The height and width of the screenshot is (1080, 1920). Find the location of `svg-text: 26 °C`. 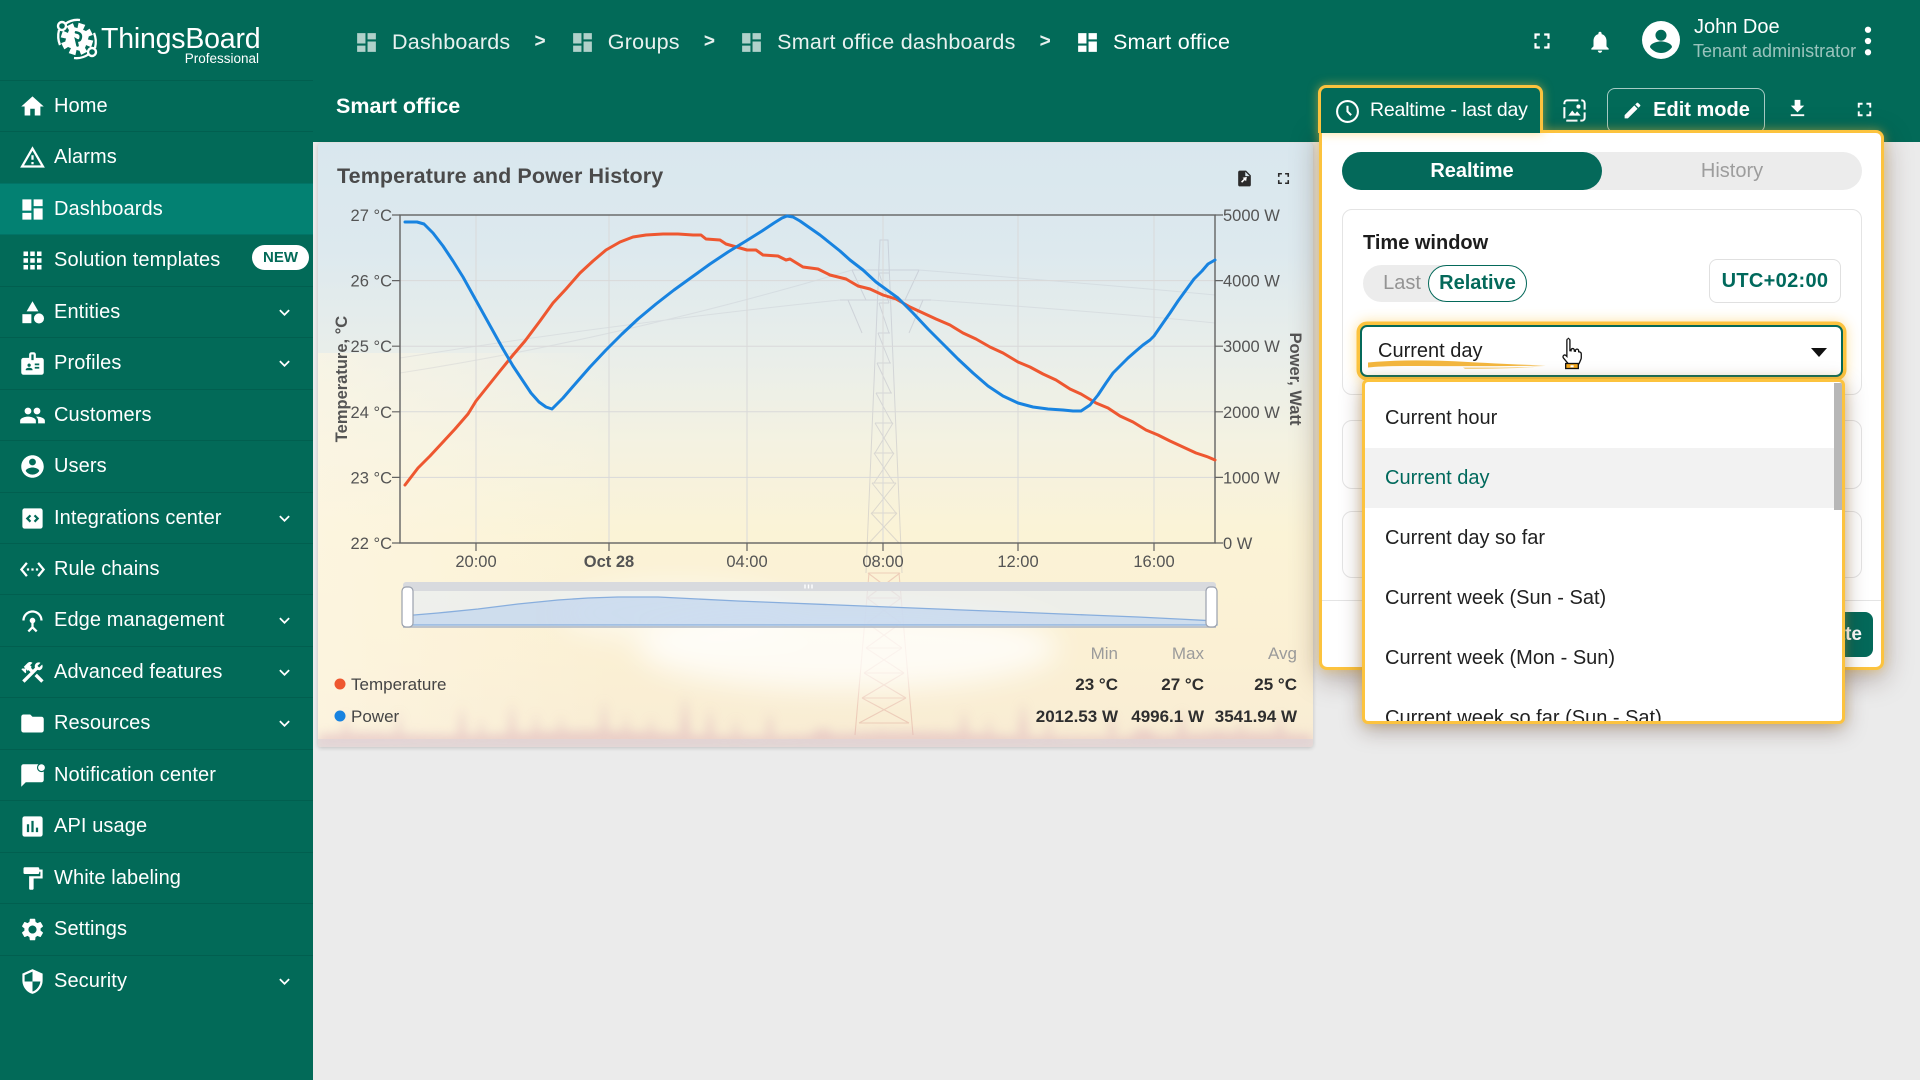

svg-text: 26 °C is located at coordinates (372, 282).